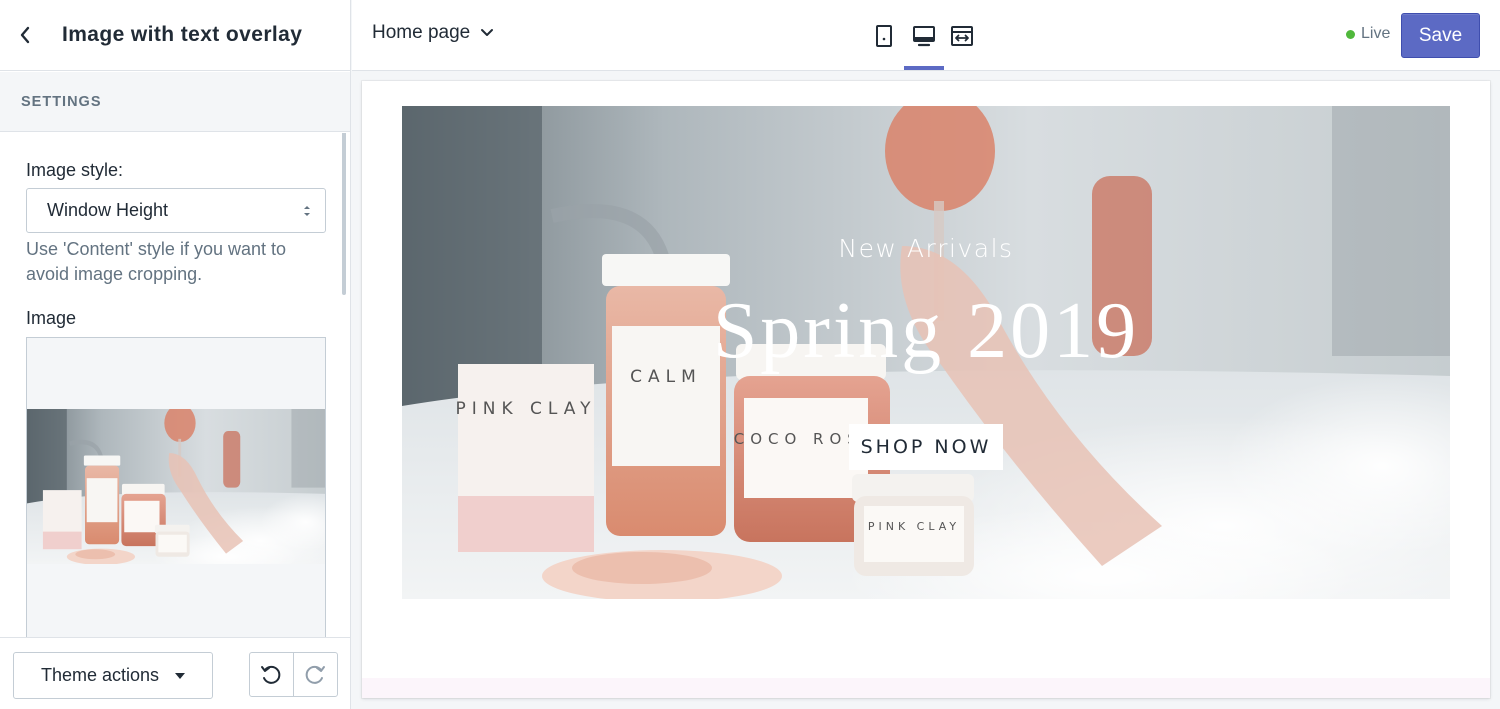 Image resolution: width=1500 pixels, height=709 pixels. Describe the element at coordinates (1376, 33) in the screenshot. I see `live-status-label: Live` at that location.